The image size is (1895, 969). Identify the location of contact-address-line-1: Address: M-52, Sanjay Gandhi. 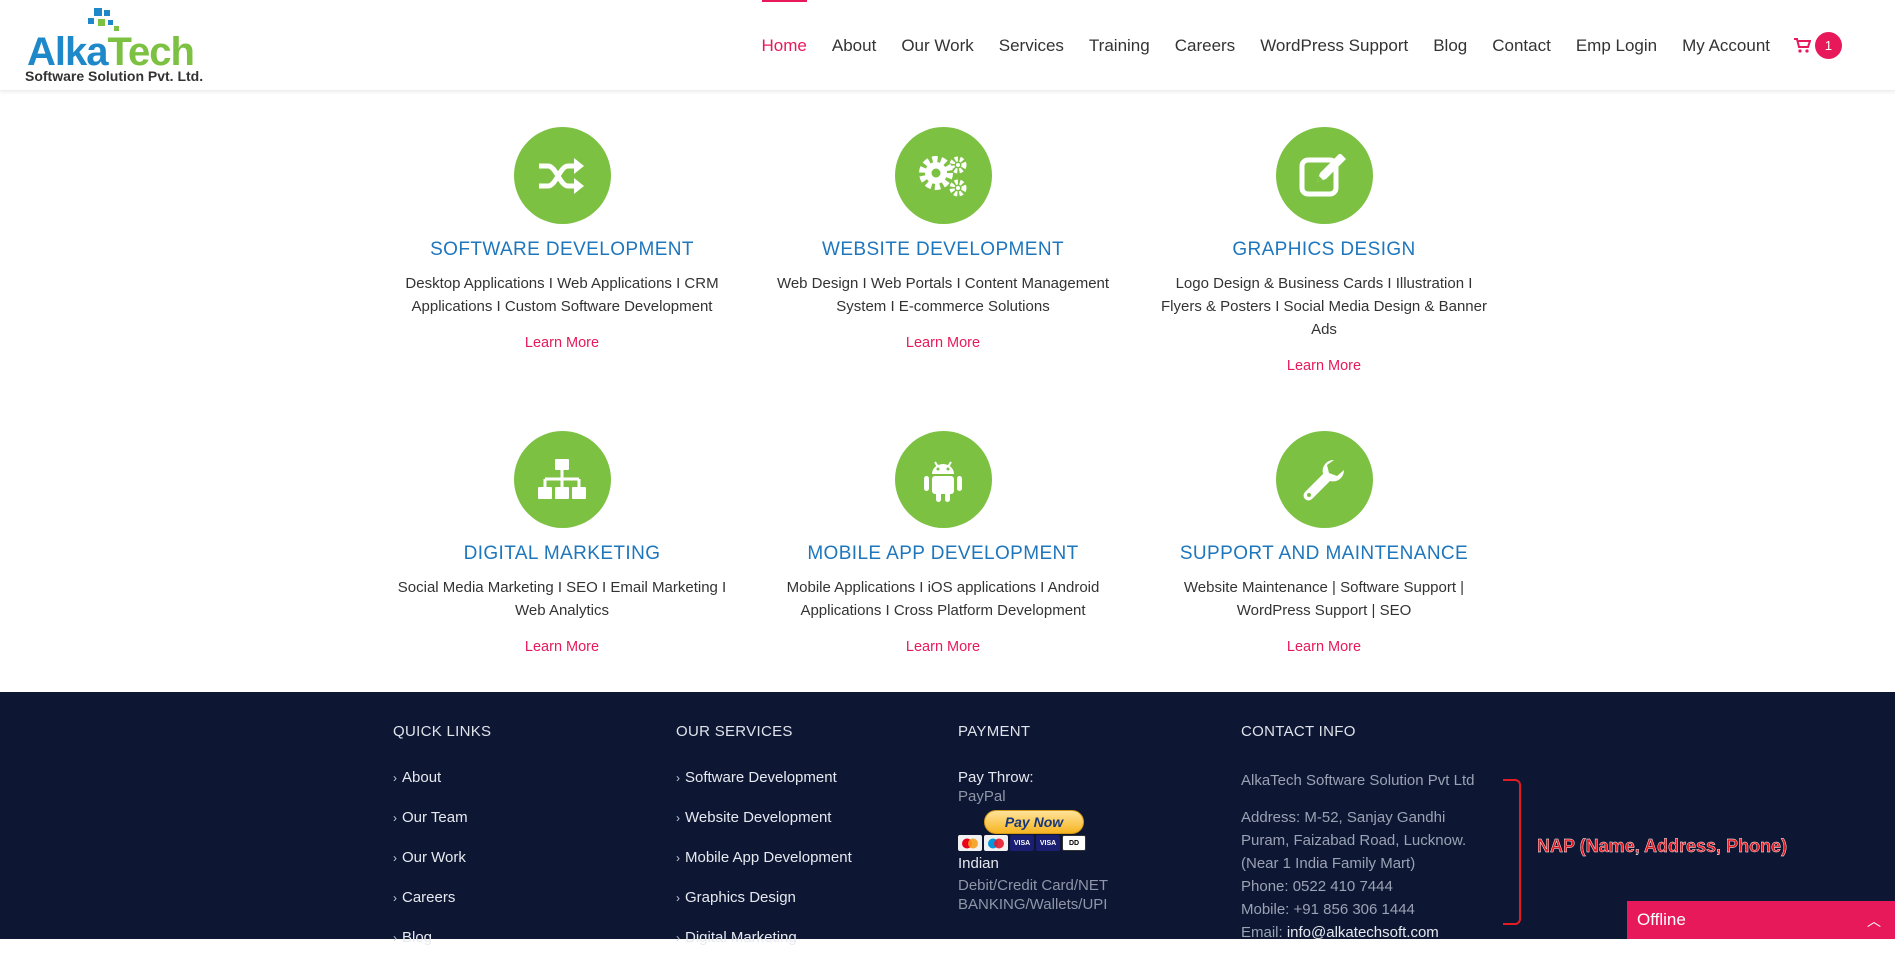
(1343, 817).